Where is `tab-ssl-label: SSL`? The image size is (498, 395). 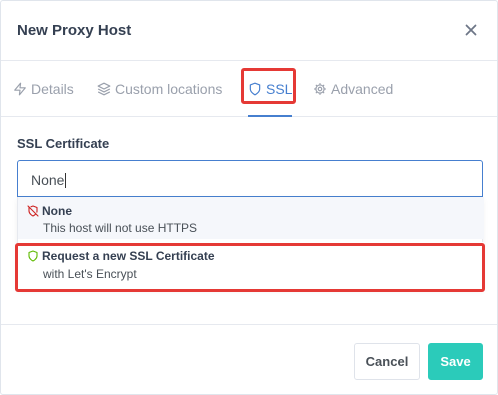
tab-ssl-label: SSL is located at coordinates (279, 88).